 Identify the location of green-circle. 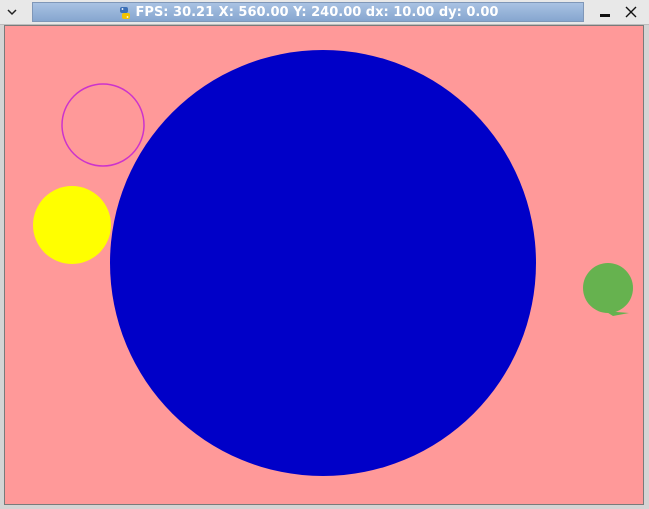
(608, 288).